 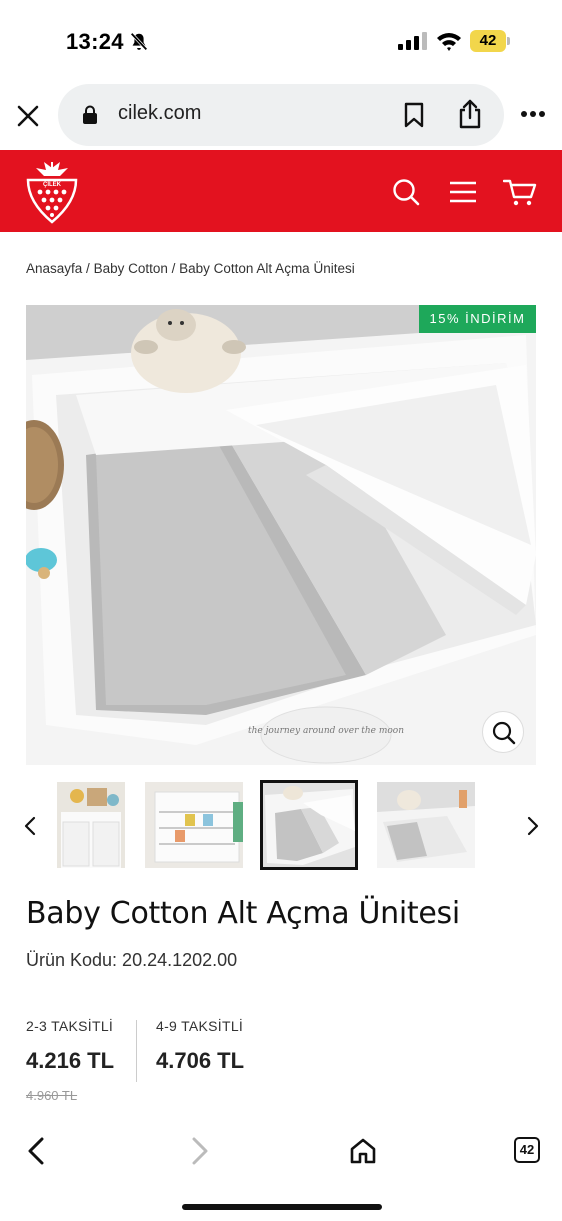 What do you see at coordinates (406, 192) in the screenshot?
I see `search-icon` at bounding box center [406, 192].